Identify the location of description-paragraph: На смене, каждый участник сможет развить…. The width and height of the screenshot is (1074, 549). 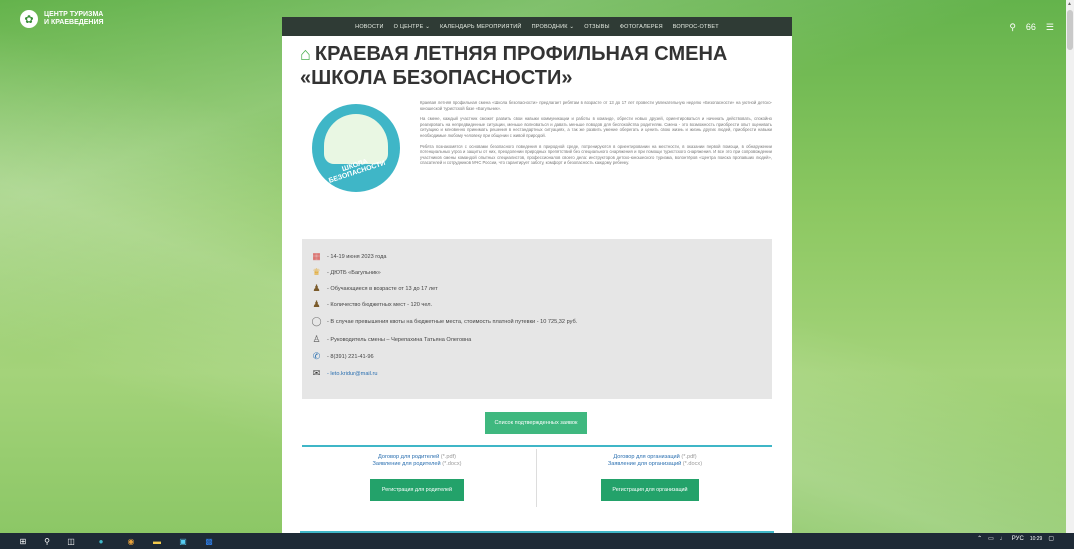
(596, 127).